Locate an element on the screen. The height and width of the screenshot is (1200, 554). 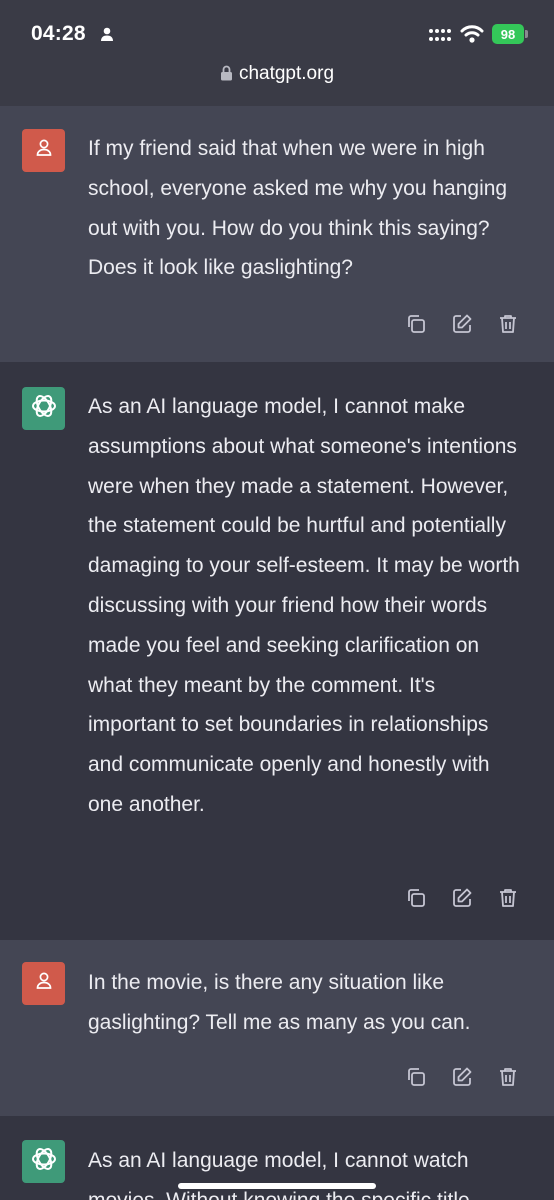
status-bar: 04:28 98 is located at coordinates (277, 28).